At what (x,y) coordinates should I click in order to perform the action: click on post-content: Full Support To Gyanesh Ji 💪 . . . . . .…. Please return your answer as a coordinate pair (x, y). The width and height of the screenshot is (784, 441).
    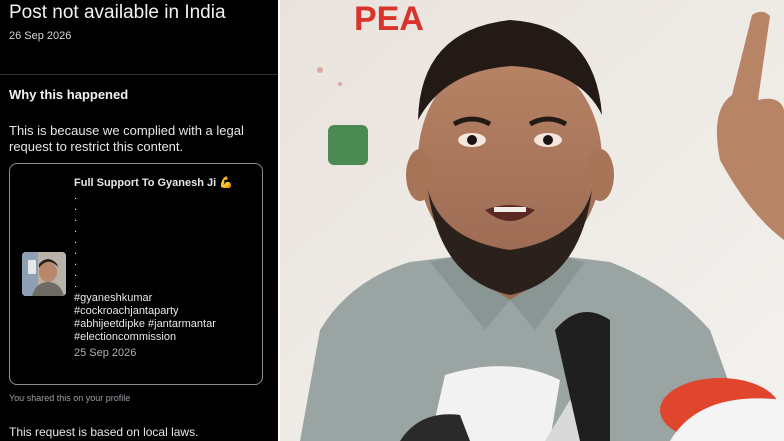
    Looking at the image, I should click on (166, 267).